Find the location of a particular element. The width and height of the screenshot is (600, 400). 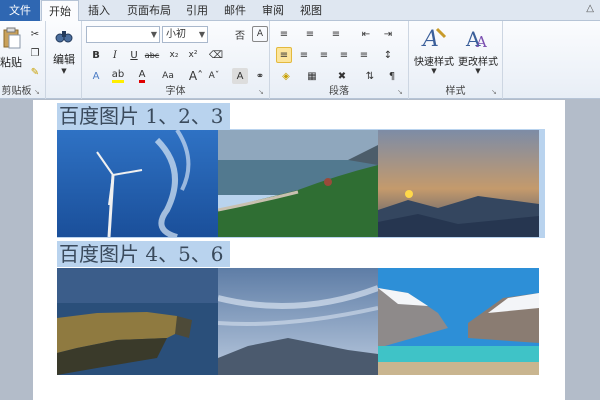

change-styles-button: 更改样式 is located at coordinates (478, 60).